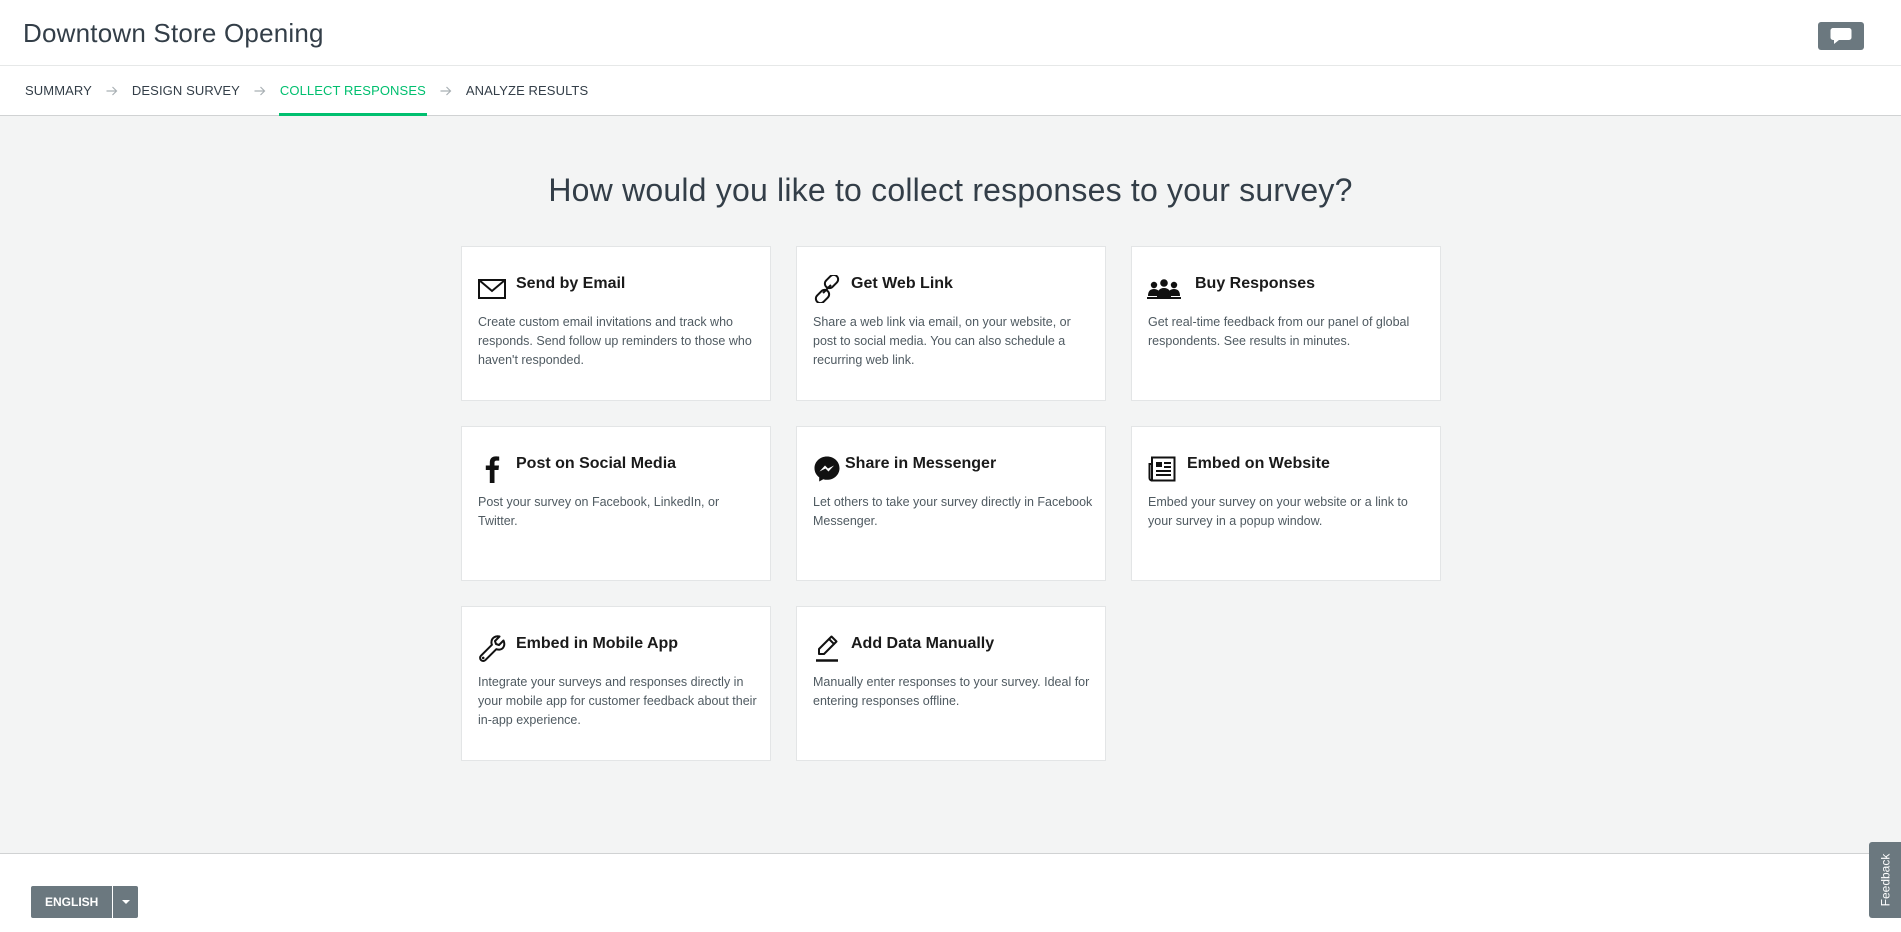 Image resolution: width=1901 pixels, height=932 pixels. I want to click on website-embed-icon, so click(1162, 469).